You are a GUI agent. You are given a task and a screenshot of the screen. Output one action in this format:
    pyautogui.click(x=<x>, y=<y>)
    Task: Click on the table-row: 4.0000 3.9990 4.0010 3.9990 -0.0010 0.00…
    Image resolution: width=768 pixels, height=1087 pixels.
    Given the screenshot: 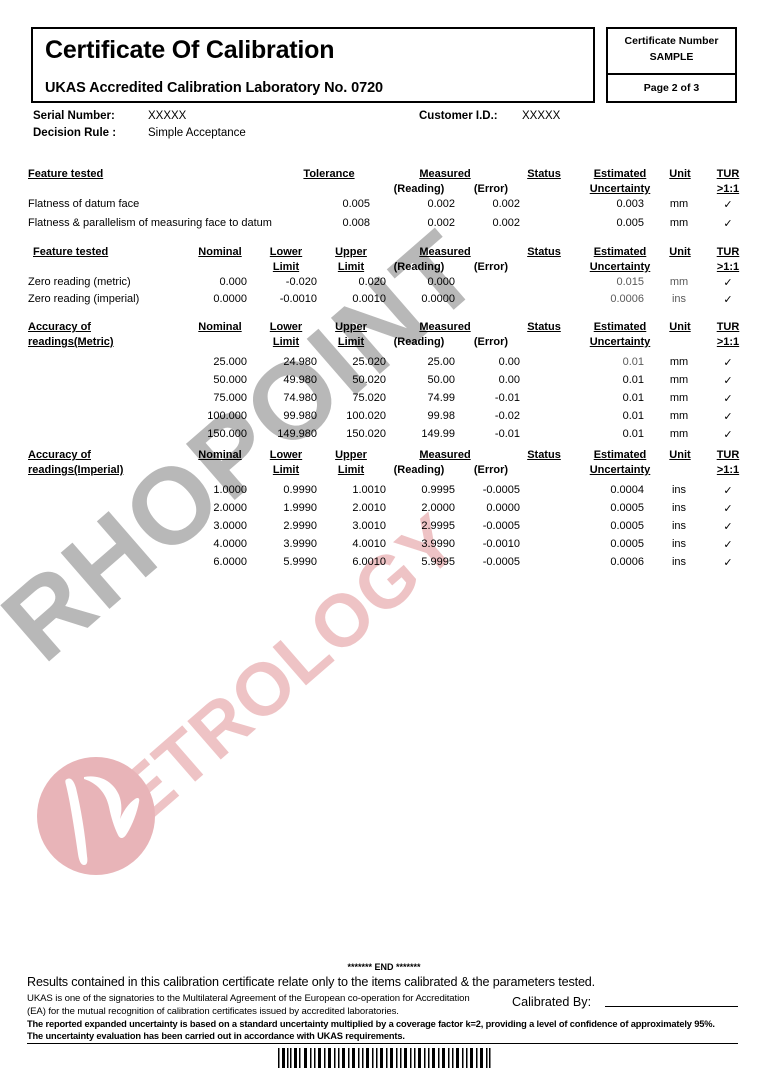 What is the action you would take?
    pyautogui.click(x=384, y=547)
    